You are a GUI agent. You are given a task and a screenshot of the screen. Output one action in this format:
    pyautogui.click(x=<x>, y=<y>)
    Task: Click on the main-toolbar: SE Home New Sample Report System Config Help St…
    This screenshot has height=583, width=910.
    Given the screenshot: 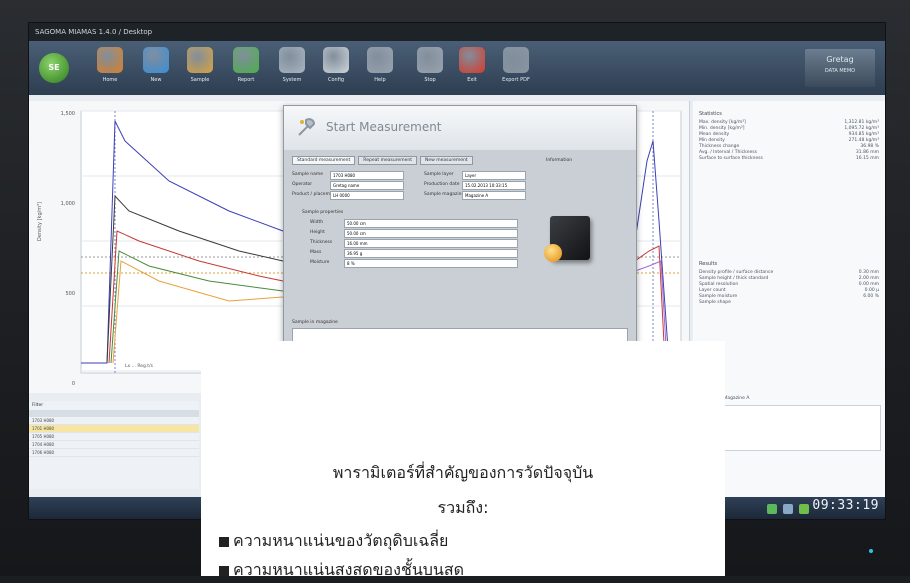 What is the action you would take?
    pyautogui.click(x=457, y=68)
    